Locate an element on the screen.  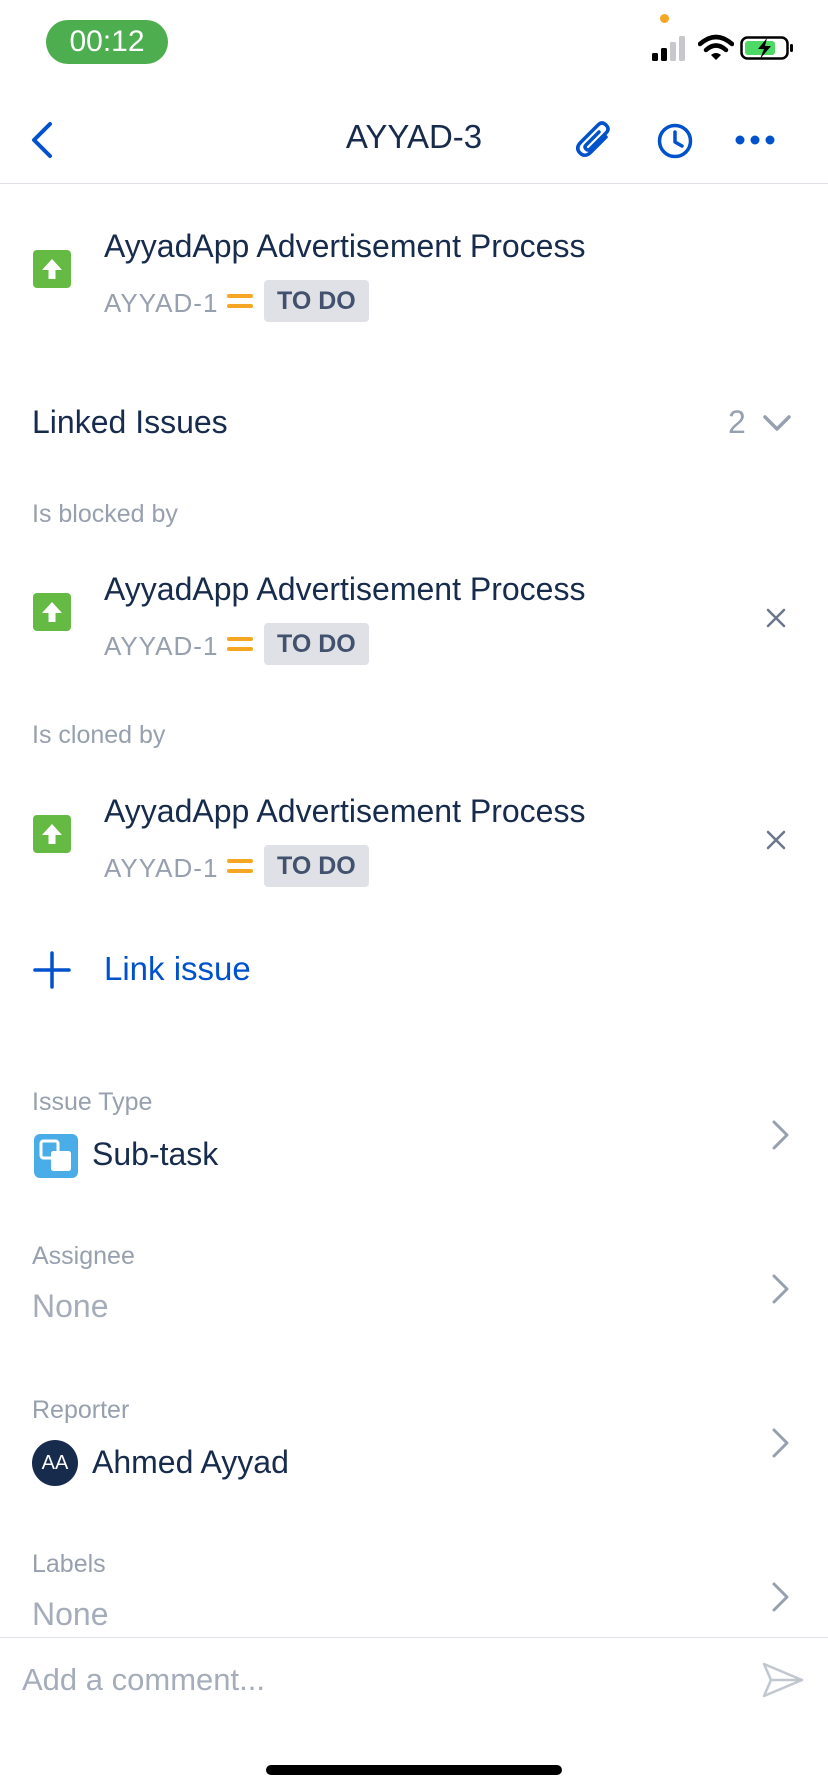
page-title: AYYAD-3 is located at coordinates (414, 136).